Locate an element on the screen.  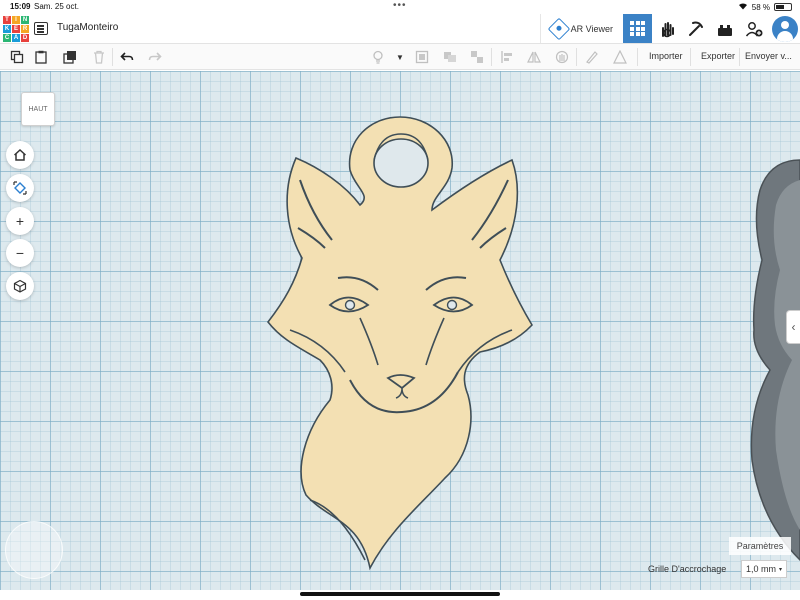
ungroup-button is located at coordinates (477, 57).